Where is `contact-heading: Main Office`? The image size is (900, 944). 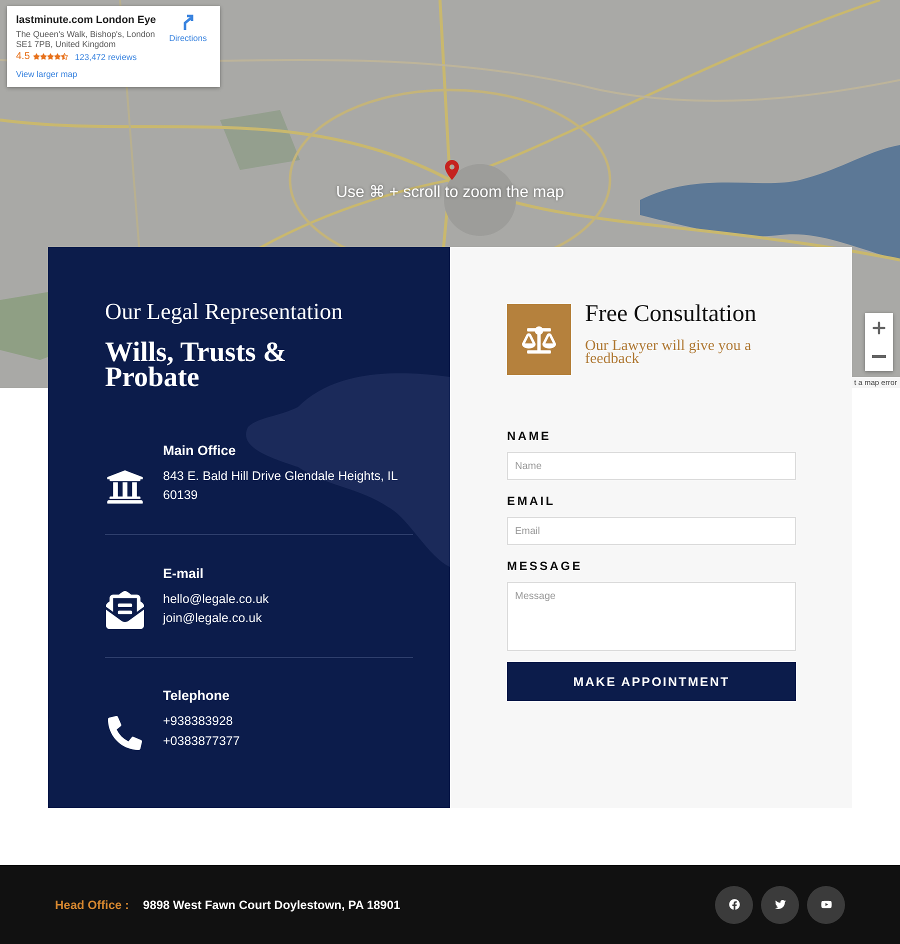
contact-heading: Main Office is located at coordinates (200, 450).